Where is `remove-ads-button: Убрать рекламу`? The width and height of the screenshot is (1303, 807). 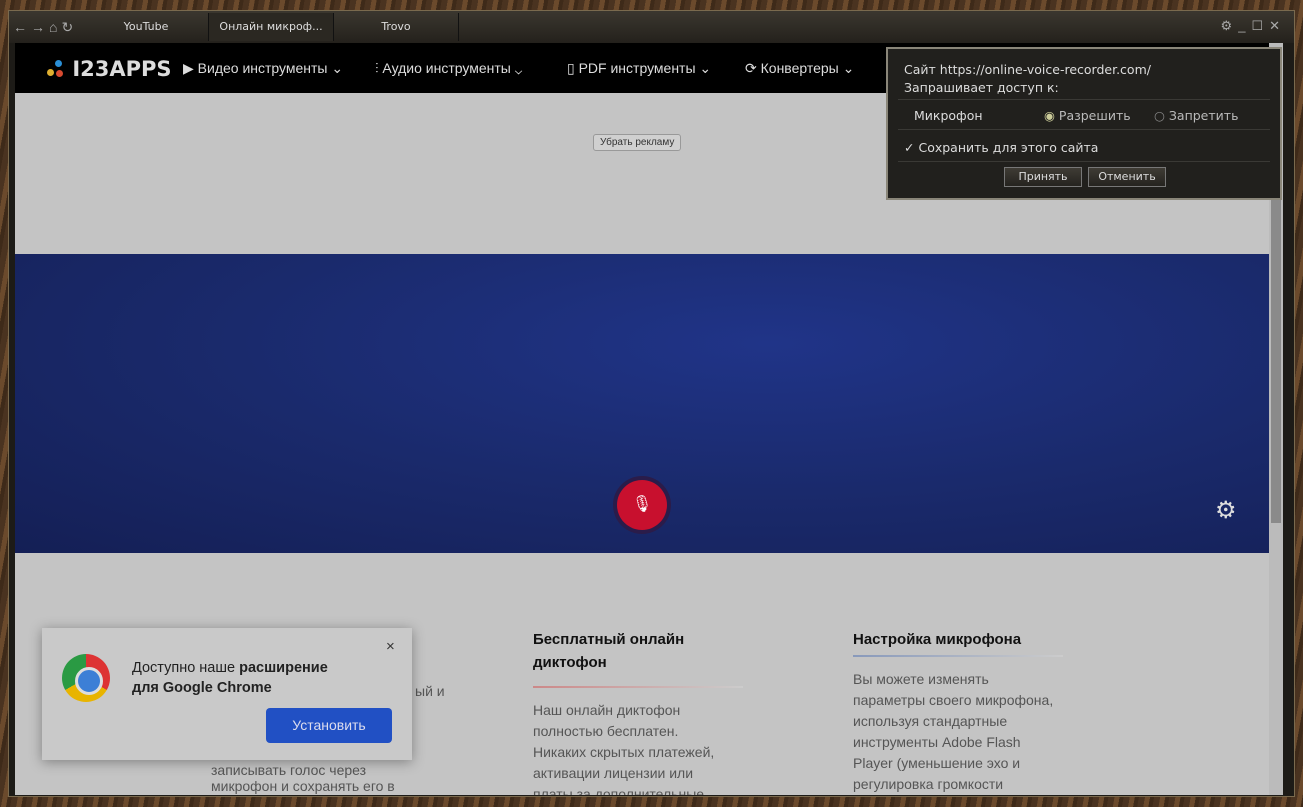 remove-ads-button: Убрать рекламу is located at coordinates (637, 142).